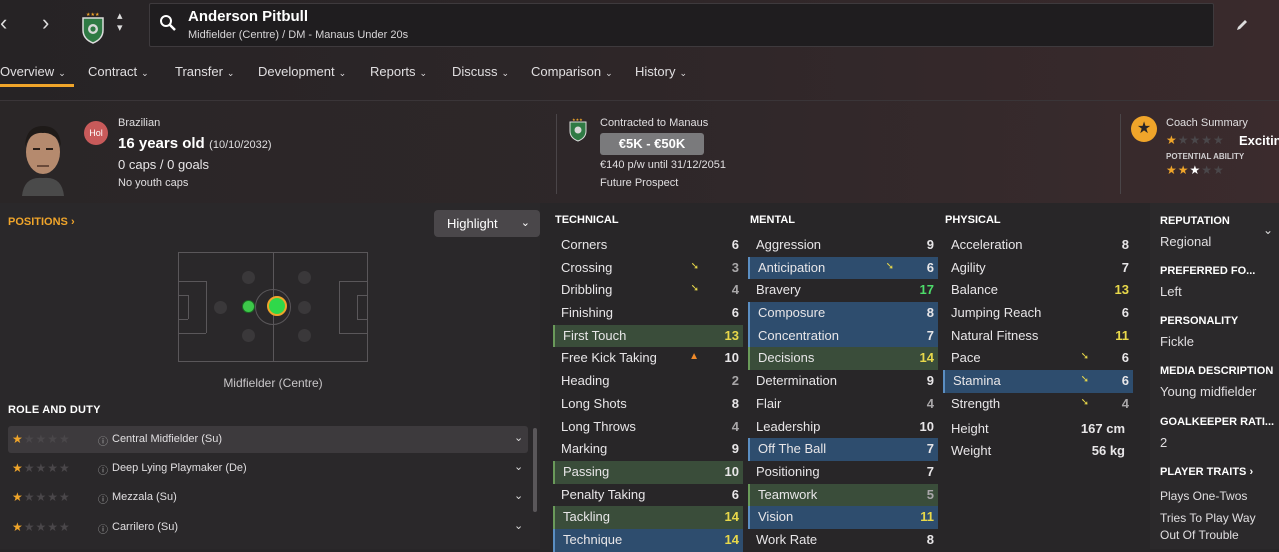 This screenshot has width=1279, height=552. I want to click on attr-name: Long Throws, so click(598, 426).